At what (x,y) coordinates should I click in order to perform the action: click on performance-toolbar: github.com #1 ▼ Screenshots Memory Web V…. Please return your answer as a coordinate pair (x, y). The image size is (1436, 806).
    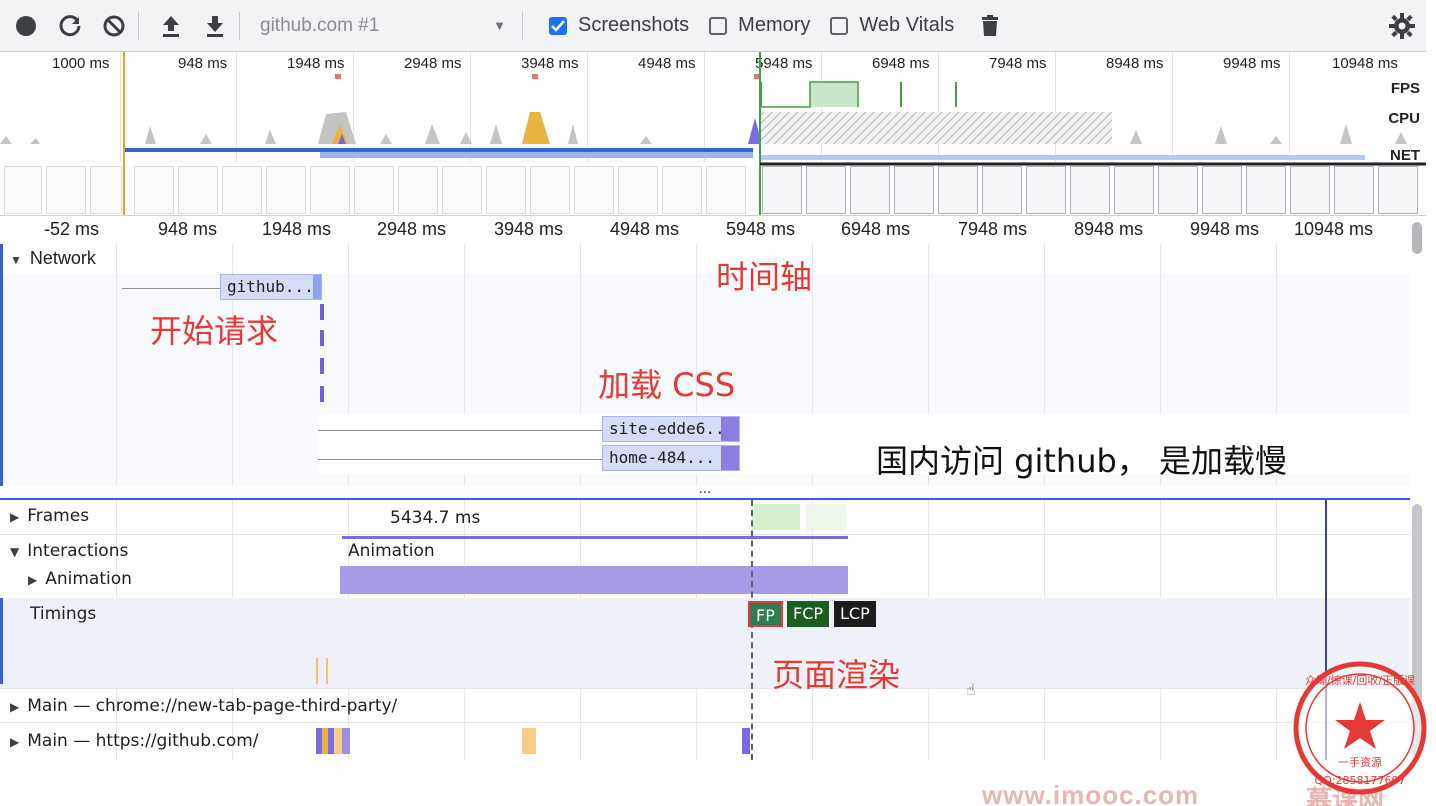
    Looking at the image, I should click on (713, 26).